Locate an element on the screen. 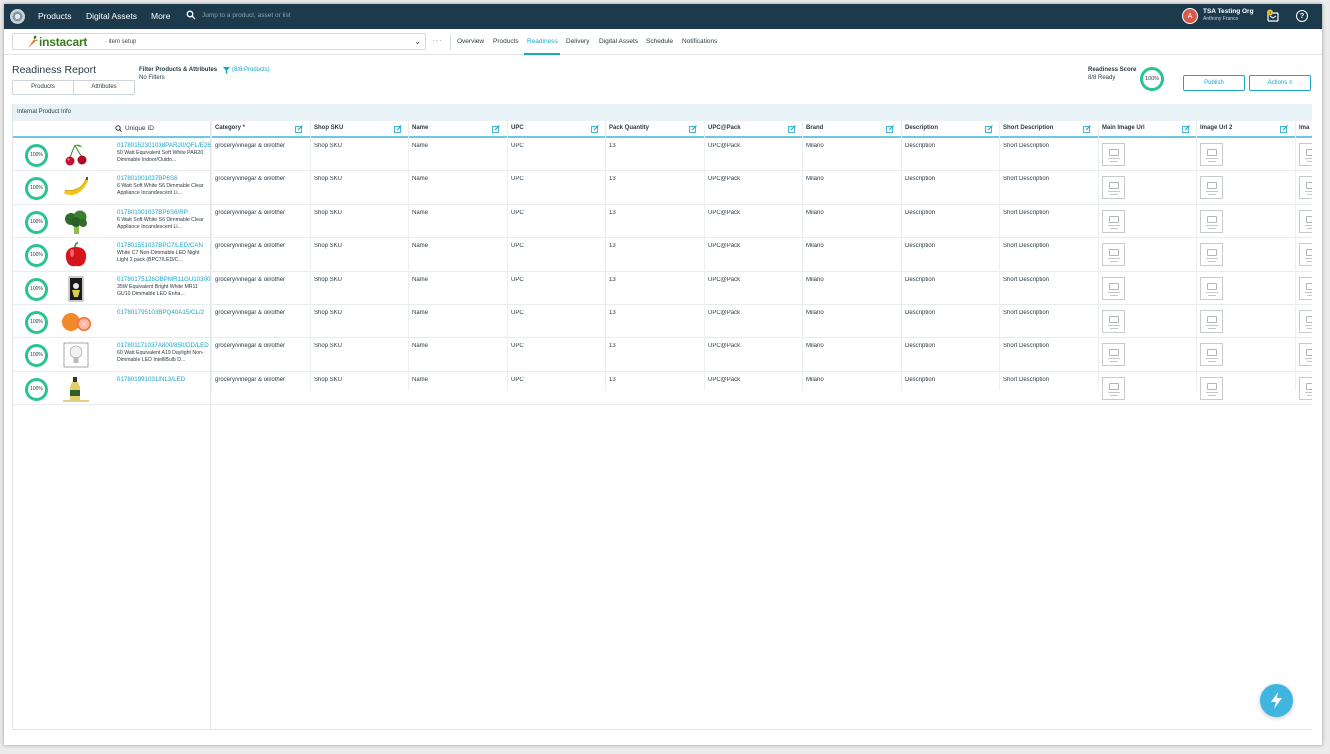 The width and height of the screenshot is (1330, 754). column-header: Name is located at coordinates (451, 128).